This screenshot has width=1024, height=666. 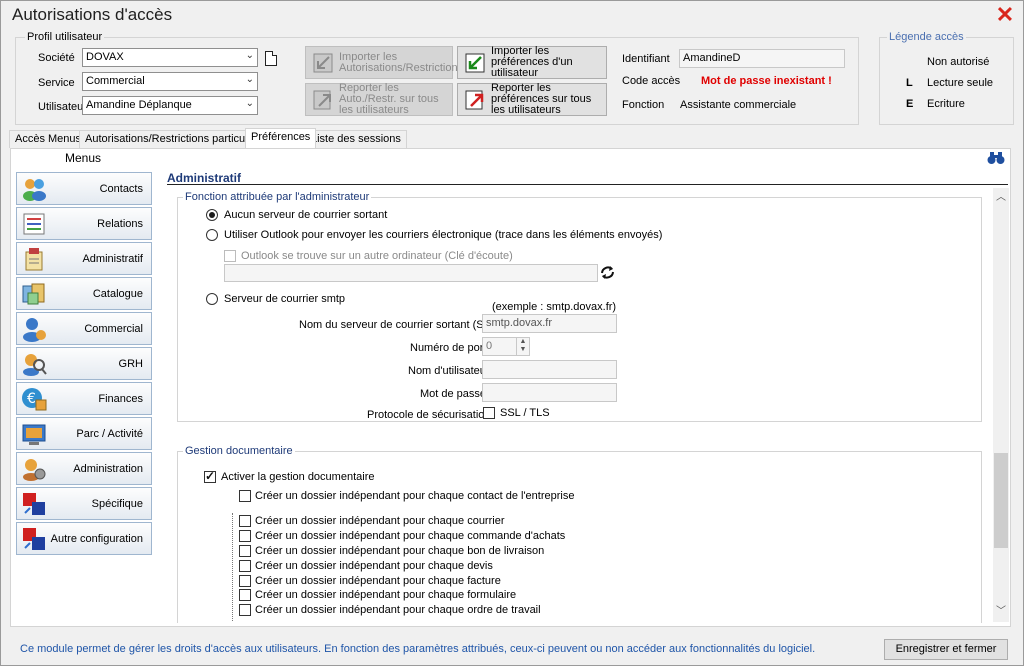 What do you see at coordinates (212, 299) in the screenshot?
I see `radio-smtp` at bounding box center [212, 299].